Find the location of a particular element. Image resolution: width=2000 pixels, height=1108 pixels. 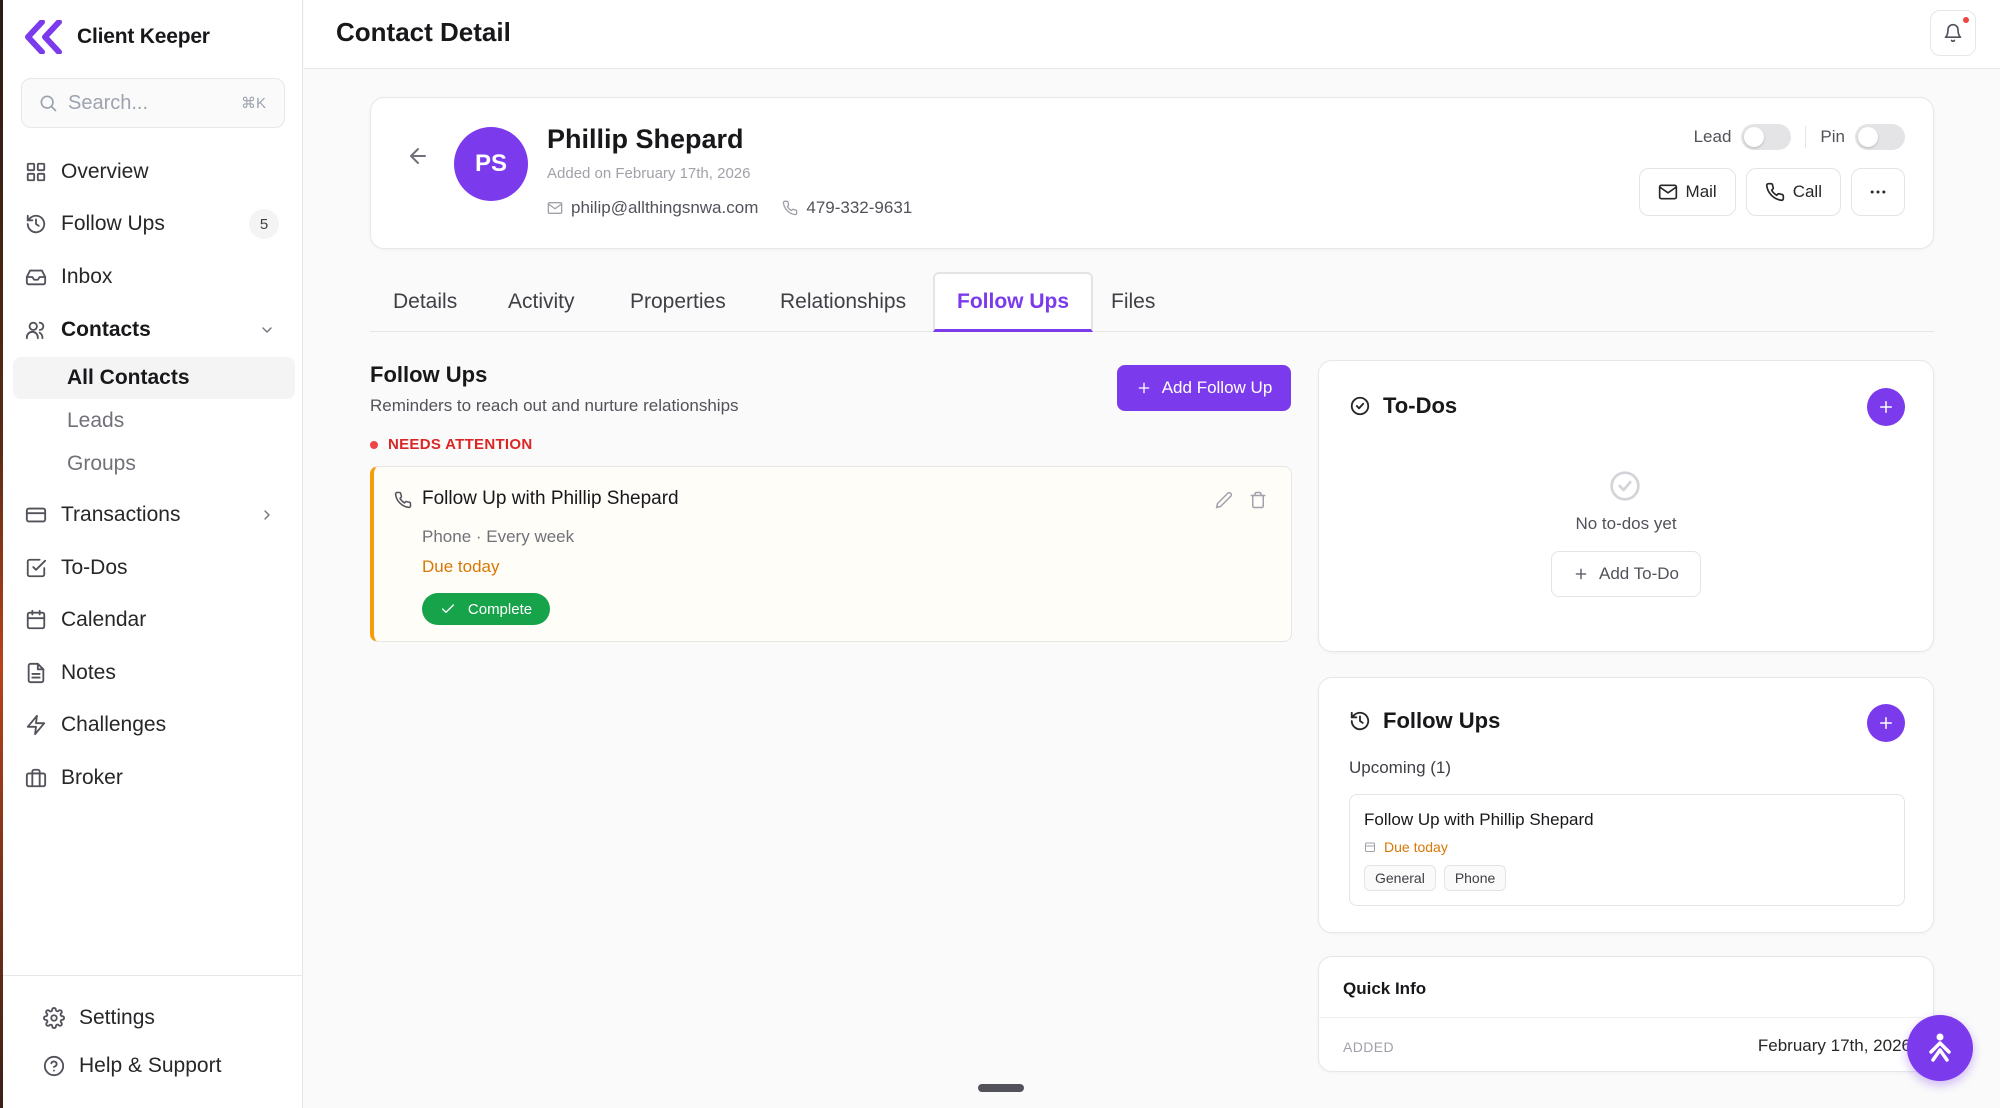

sidebar-item-follow-ups: Follow Ups 5 is located at coordinates (156, 224).